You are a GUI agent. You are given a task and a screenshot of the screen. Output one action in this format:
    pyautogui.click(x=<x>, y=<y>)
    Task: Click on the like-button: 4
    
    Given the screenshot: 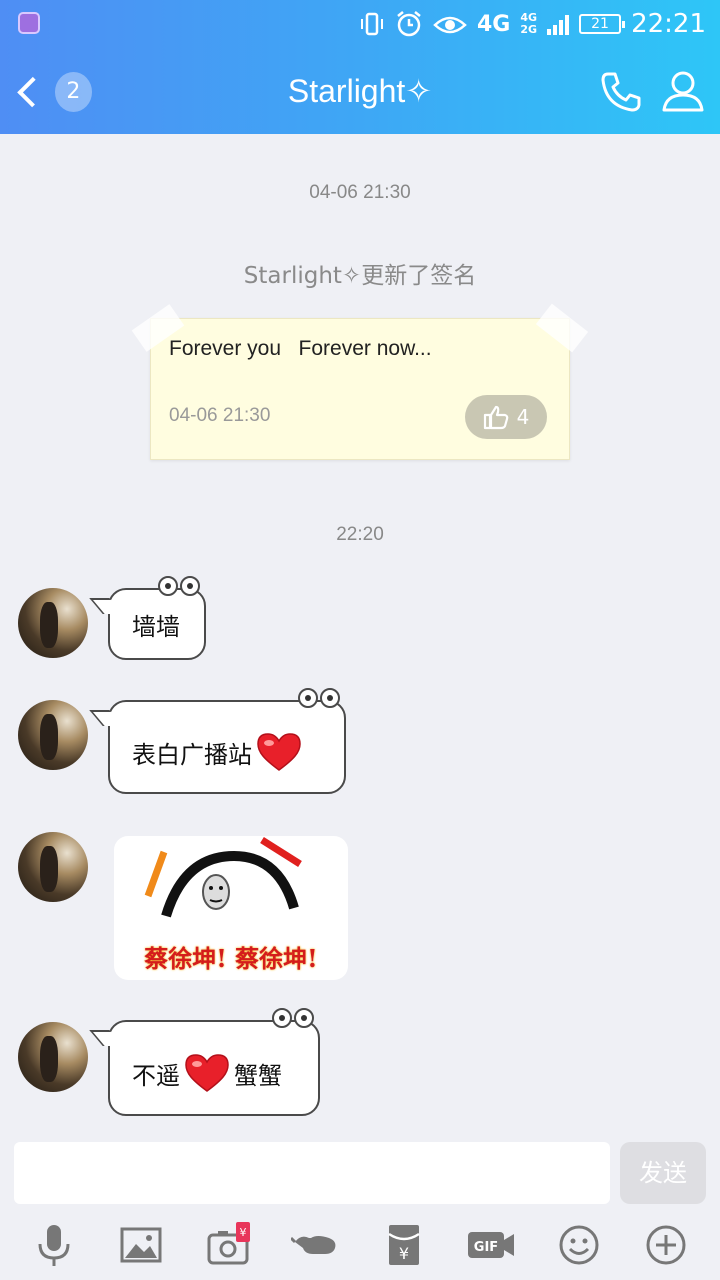 What is the action you would take?
    pyautogui.click(x=506, y=417)
    